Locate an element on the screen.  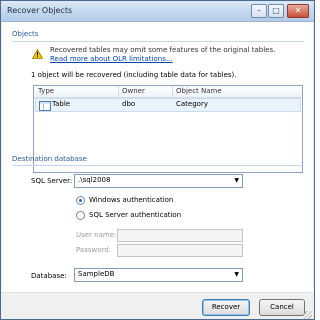
window-title: Recover Objects is located at coordinates (40, 10).